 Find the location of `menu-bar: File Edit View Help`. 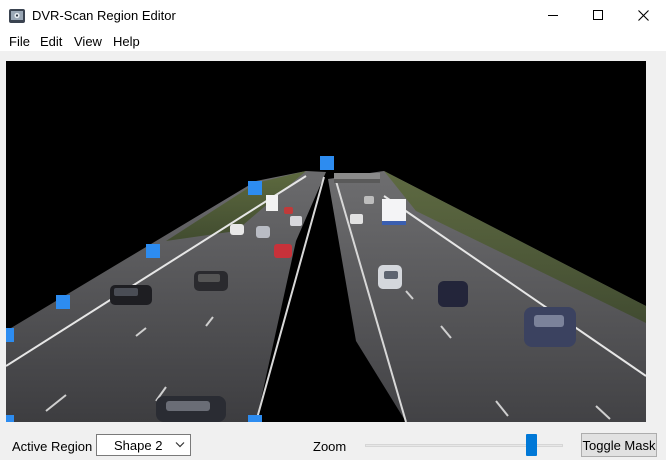

menu-bar: File Edit View Help is located at coordinates (333, 41).